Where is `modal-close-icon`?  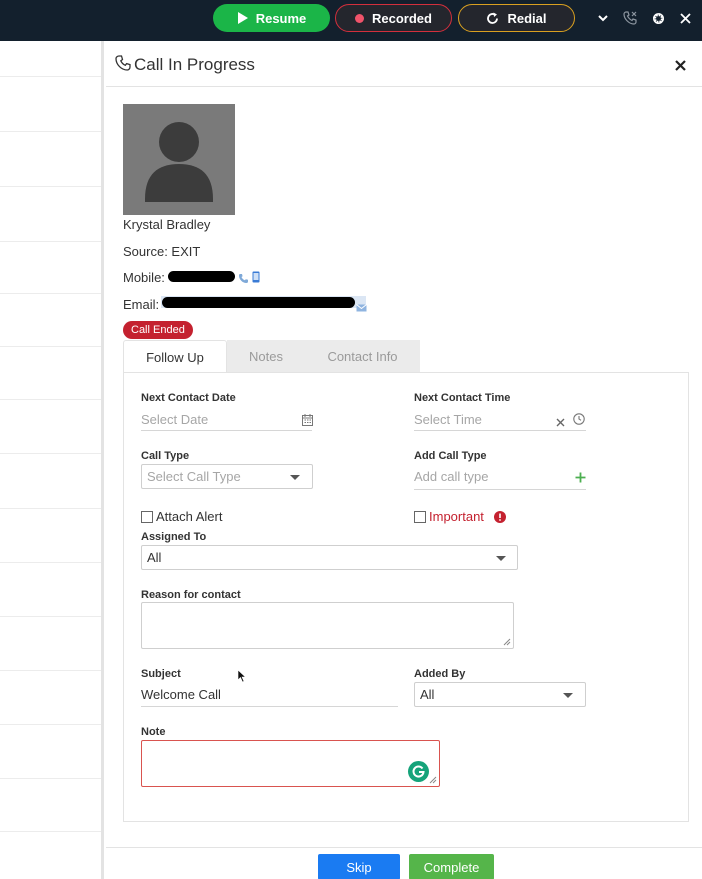
modal-close-icon is located at coordinates (680, 65).